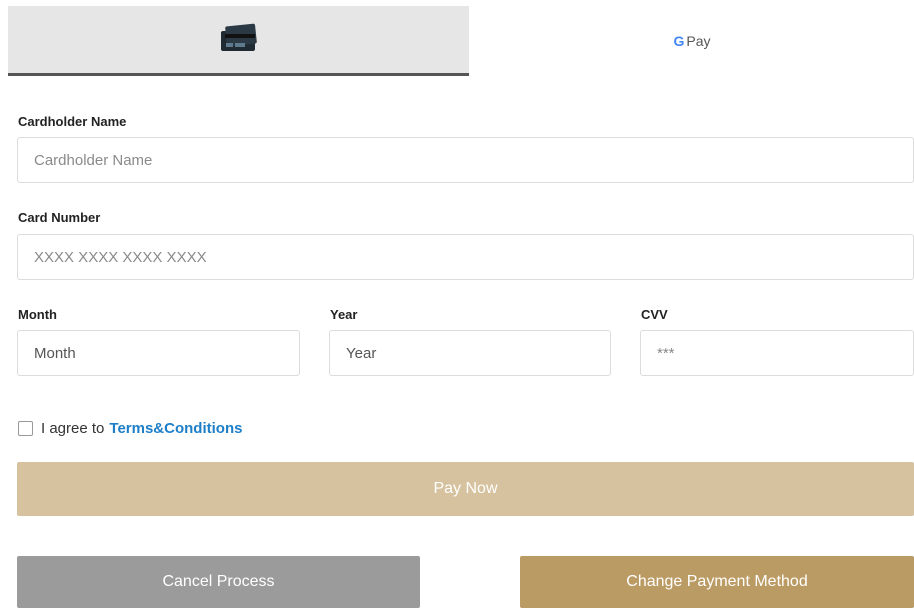  Describe the element at coordinates (59, 217) in the screenshot. I see `card-number-label: Card Number` at that location.